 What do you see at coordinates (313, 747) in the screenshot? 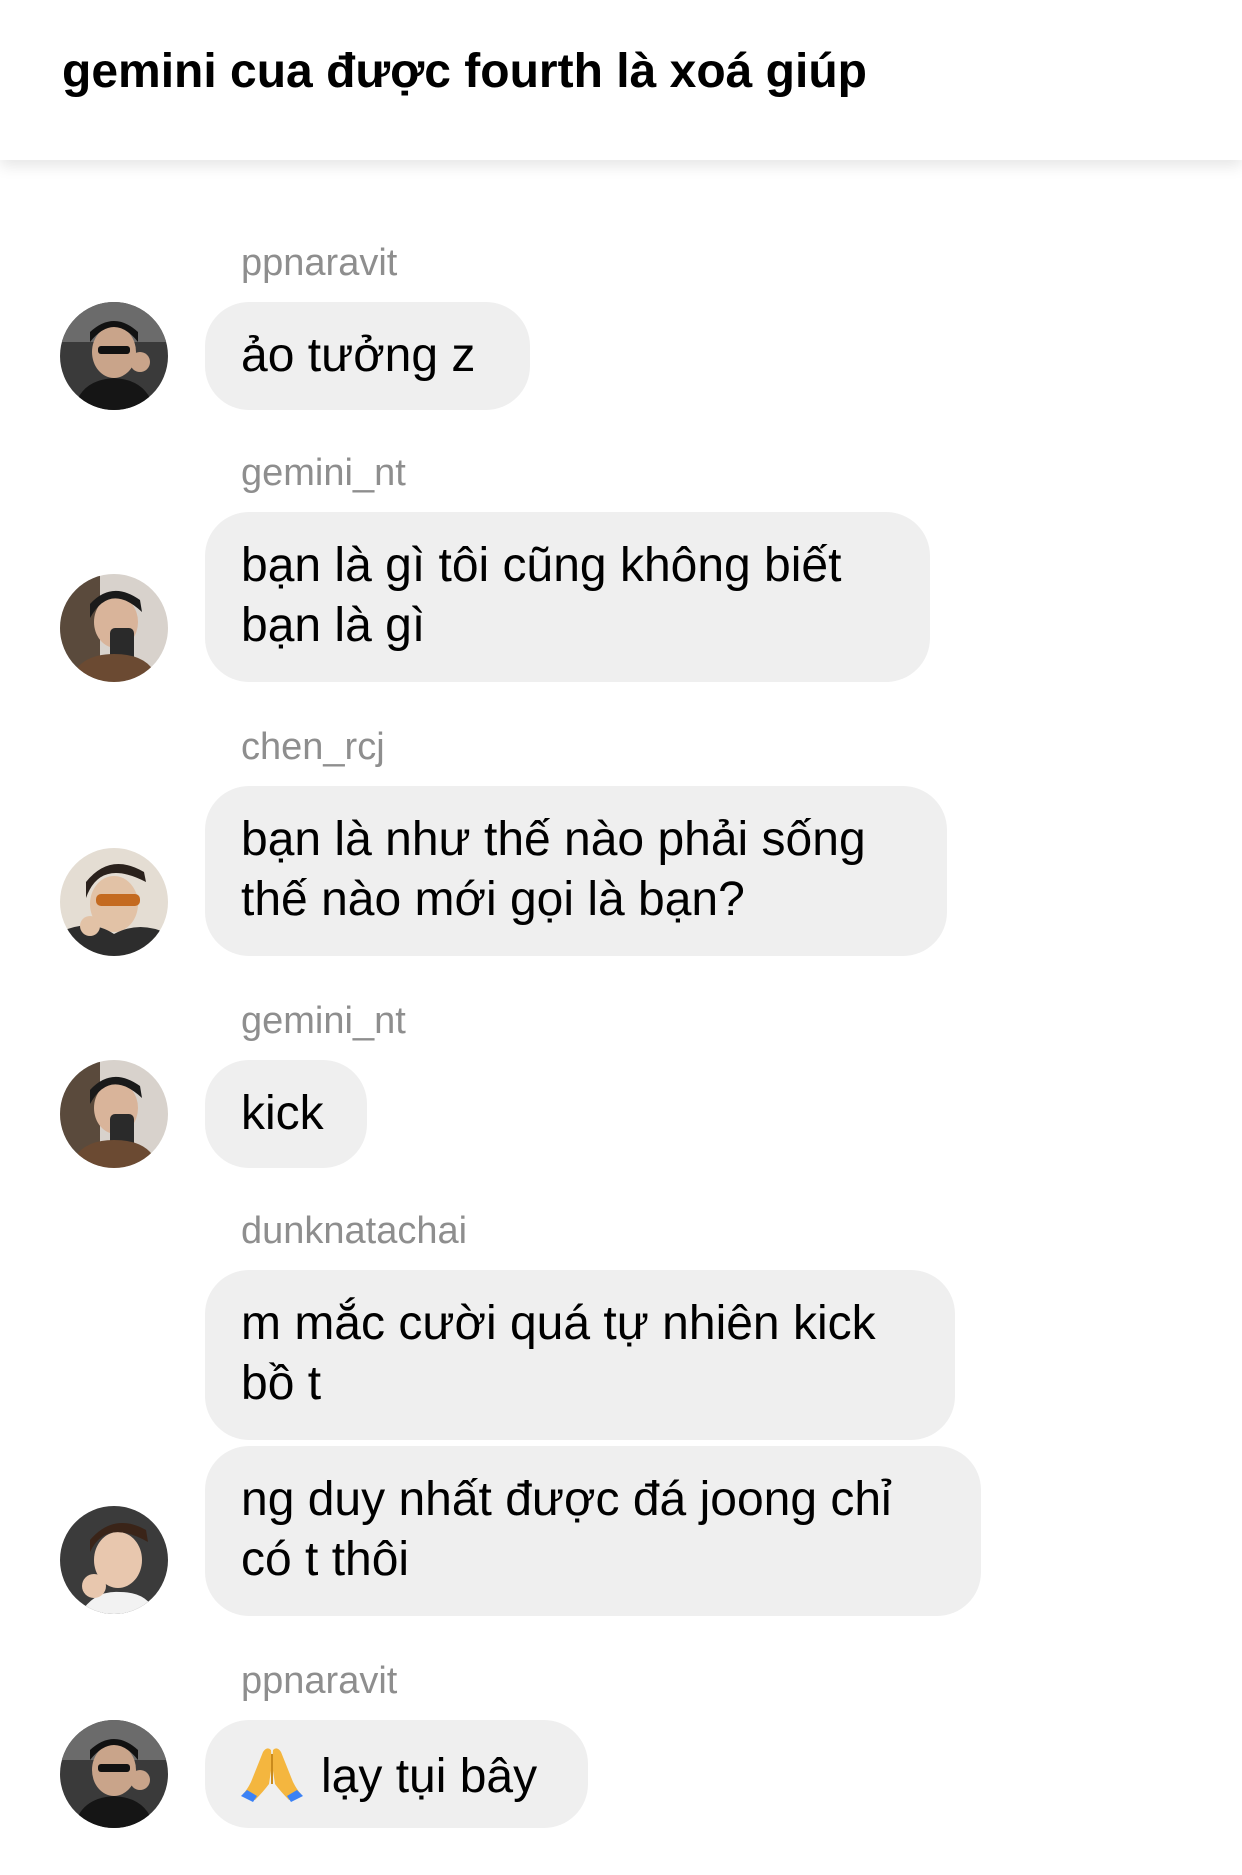
I see `sender-name: chen_rcj` at bounding box center [313, 747].